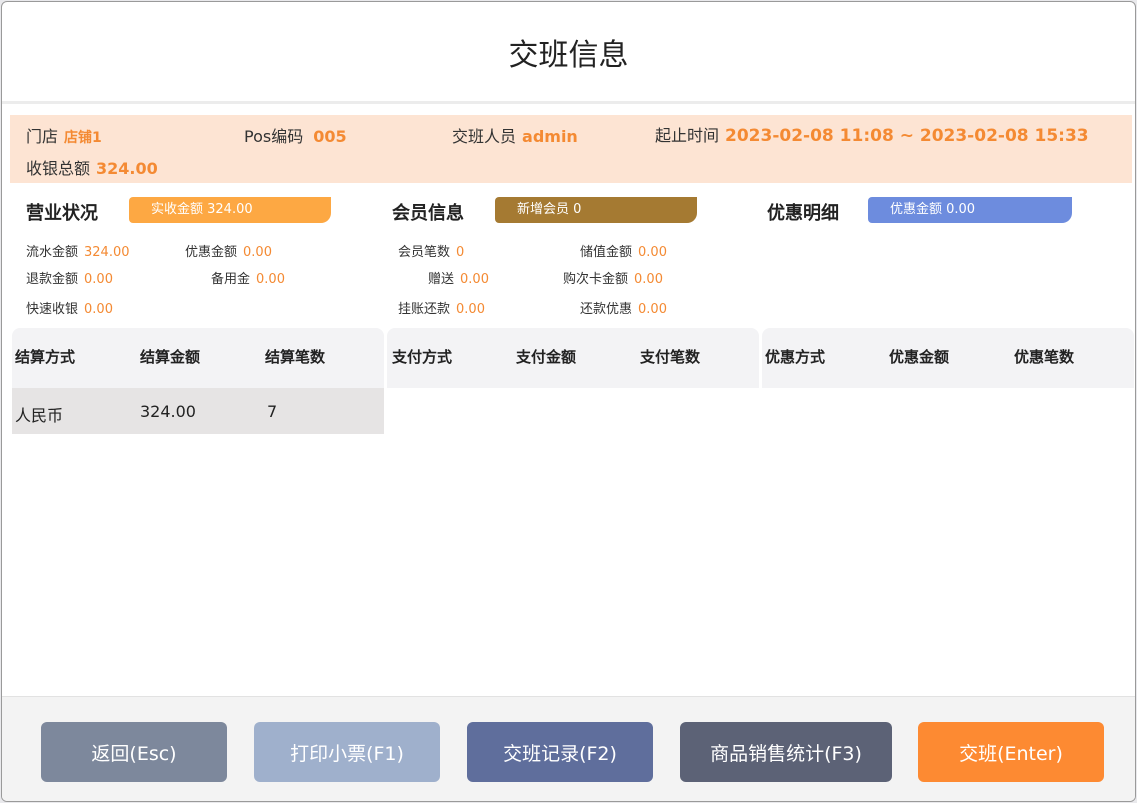 Image resolution: width=1137 pixels, height=803 pixels. Describe the element at coordinates (272, 411) in the screenshot. I see `settle-count-cell: 7` at that location.